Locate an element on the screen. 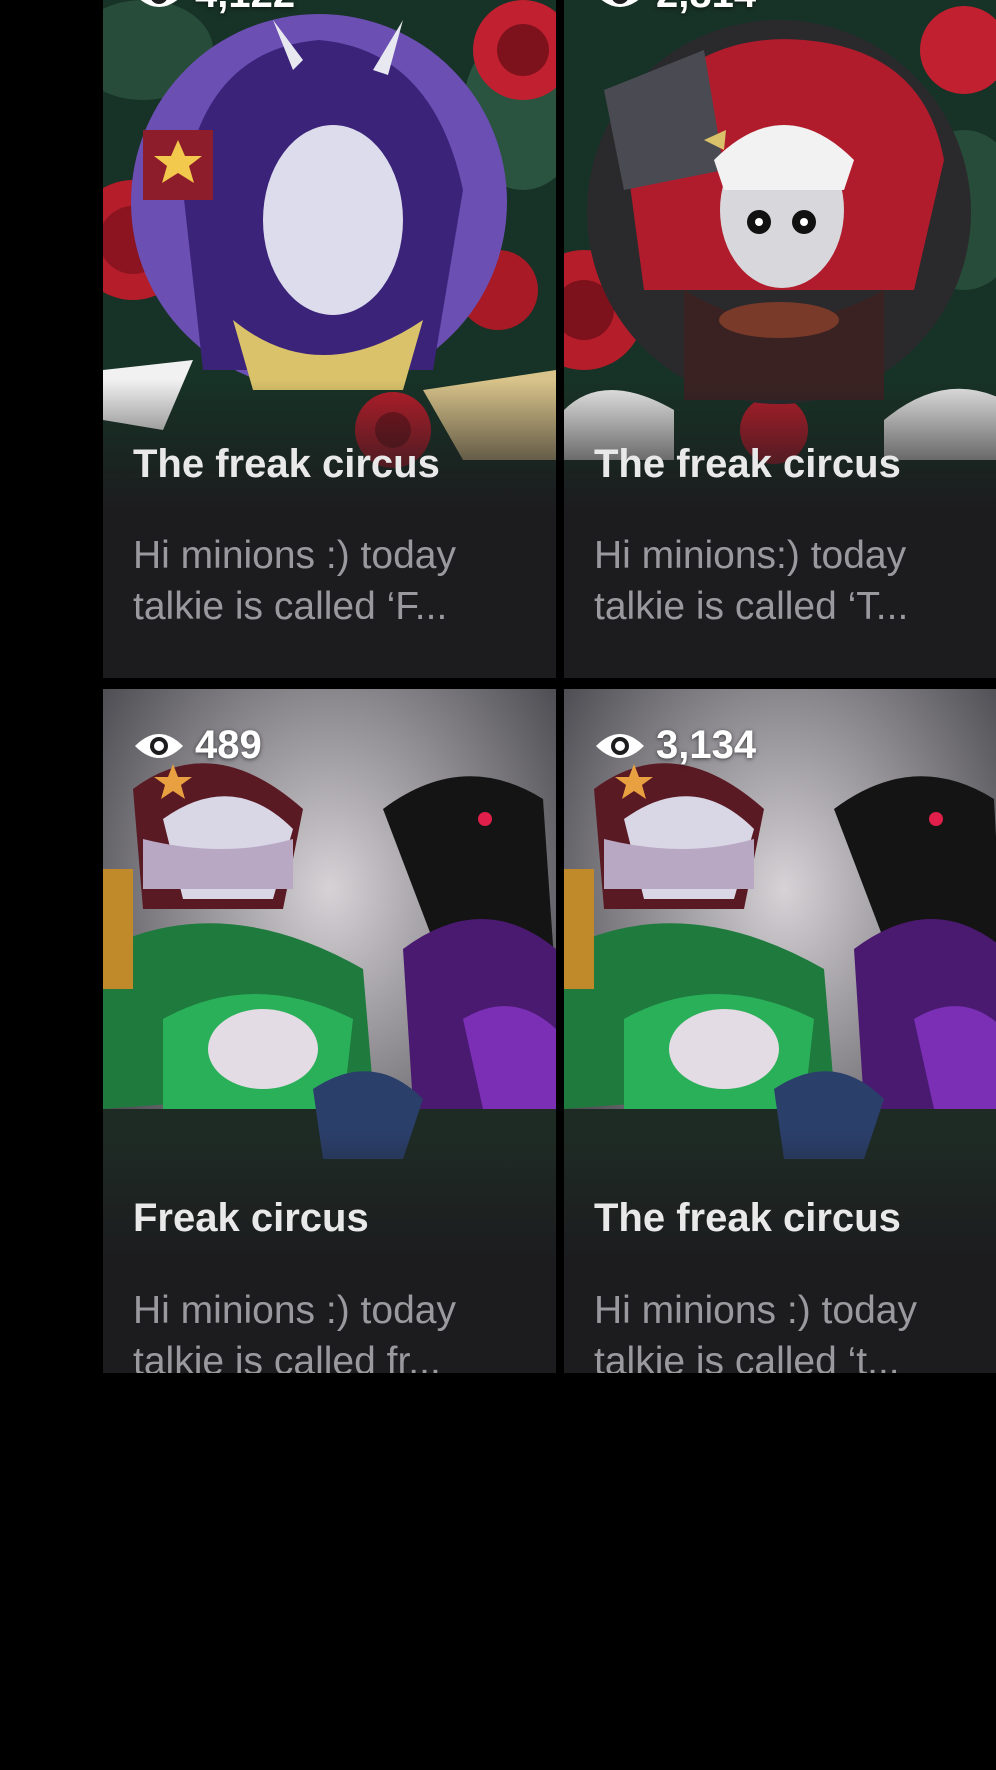  view-count-value: 4,122 is located at coordinates (245, 8).